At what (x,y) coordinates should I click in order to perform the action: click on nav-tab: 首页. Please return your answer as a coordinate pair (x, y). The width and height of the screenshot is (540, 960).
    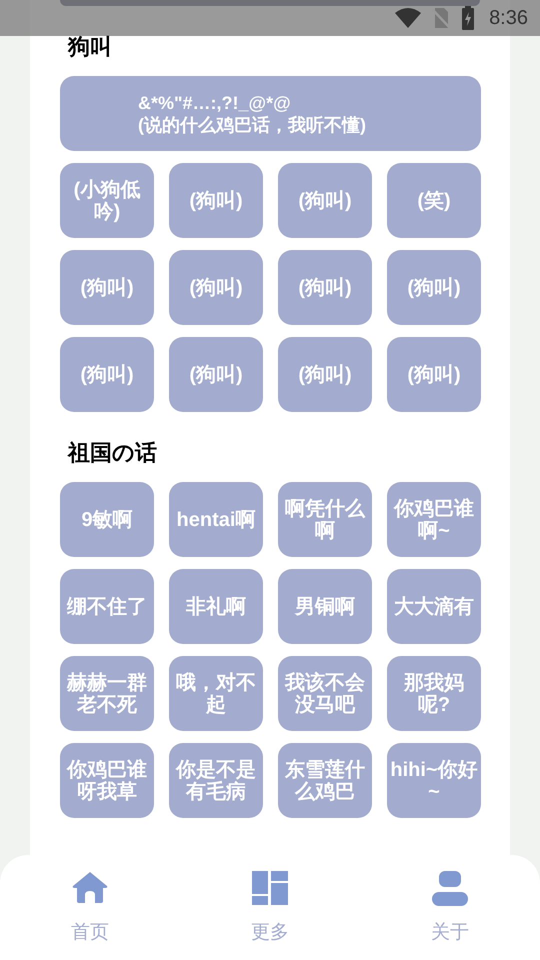
    Looking at the image, I should click on (90, 908).